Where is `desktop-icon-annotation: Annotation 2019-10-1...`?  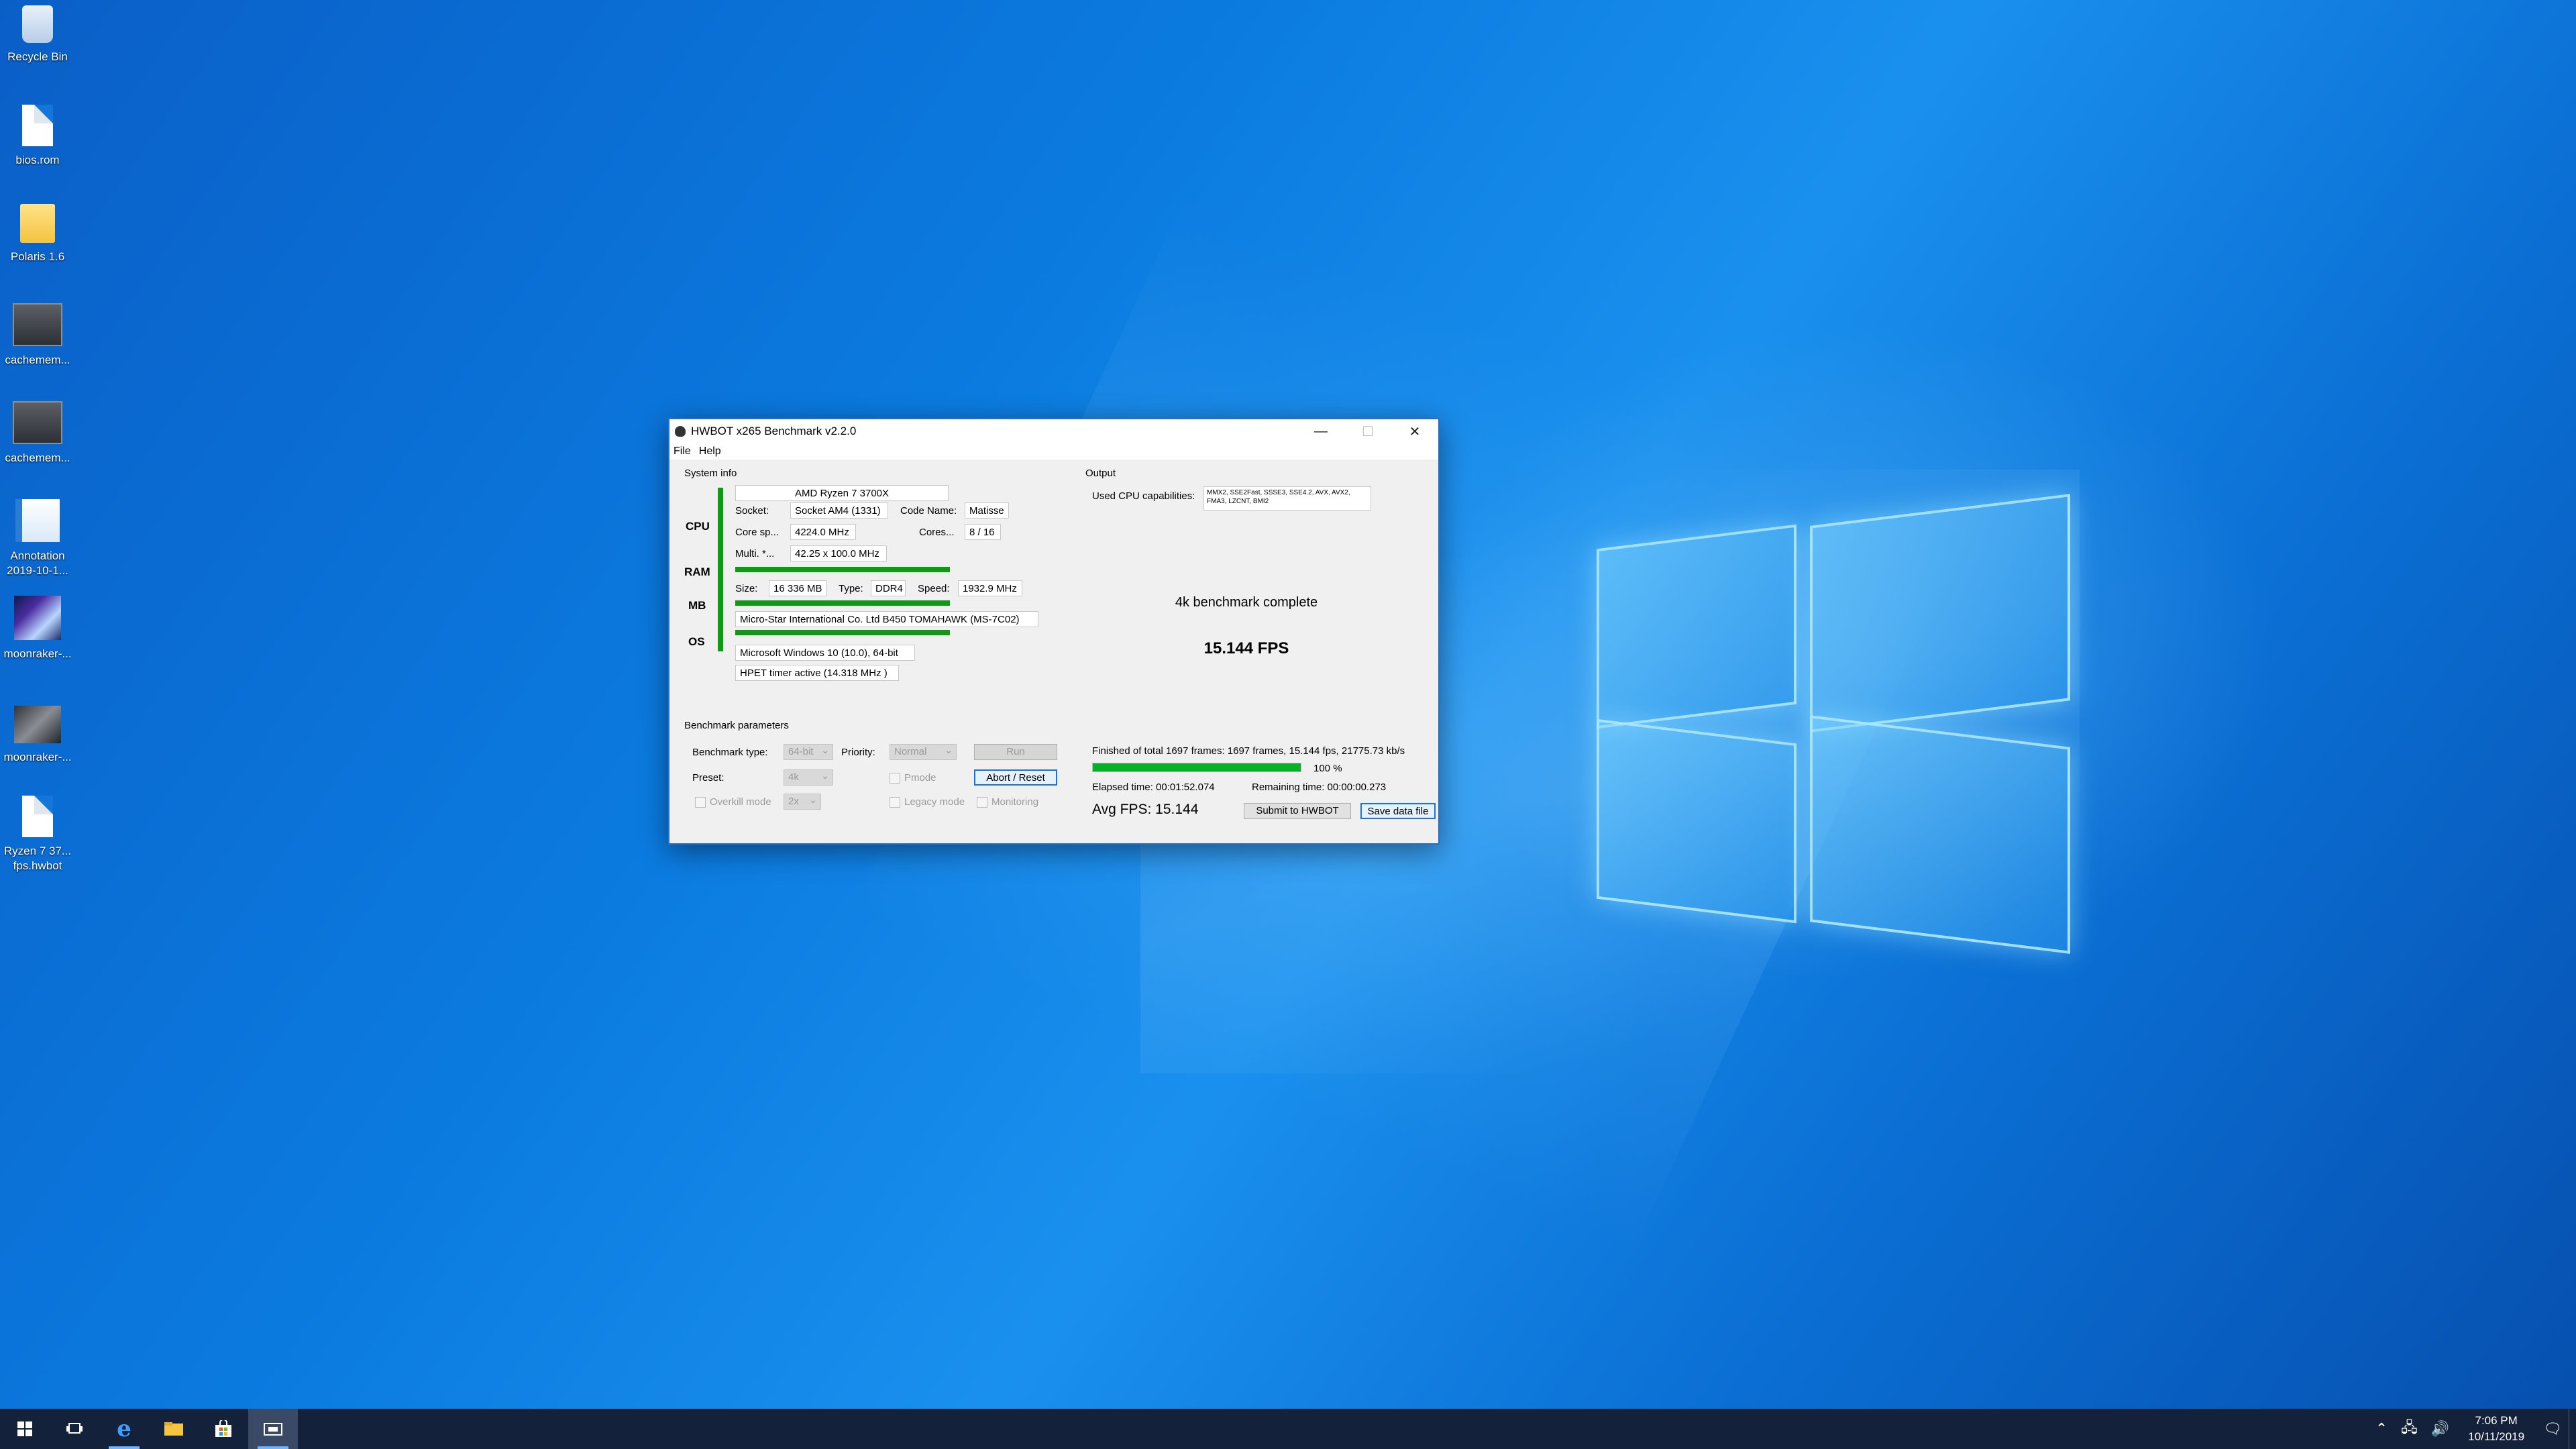 desktop-icon-annotation: Annotation 2019-10-1... is located at coordinates (37, 538).